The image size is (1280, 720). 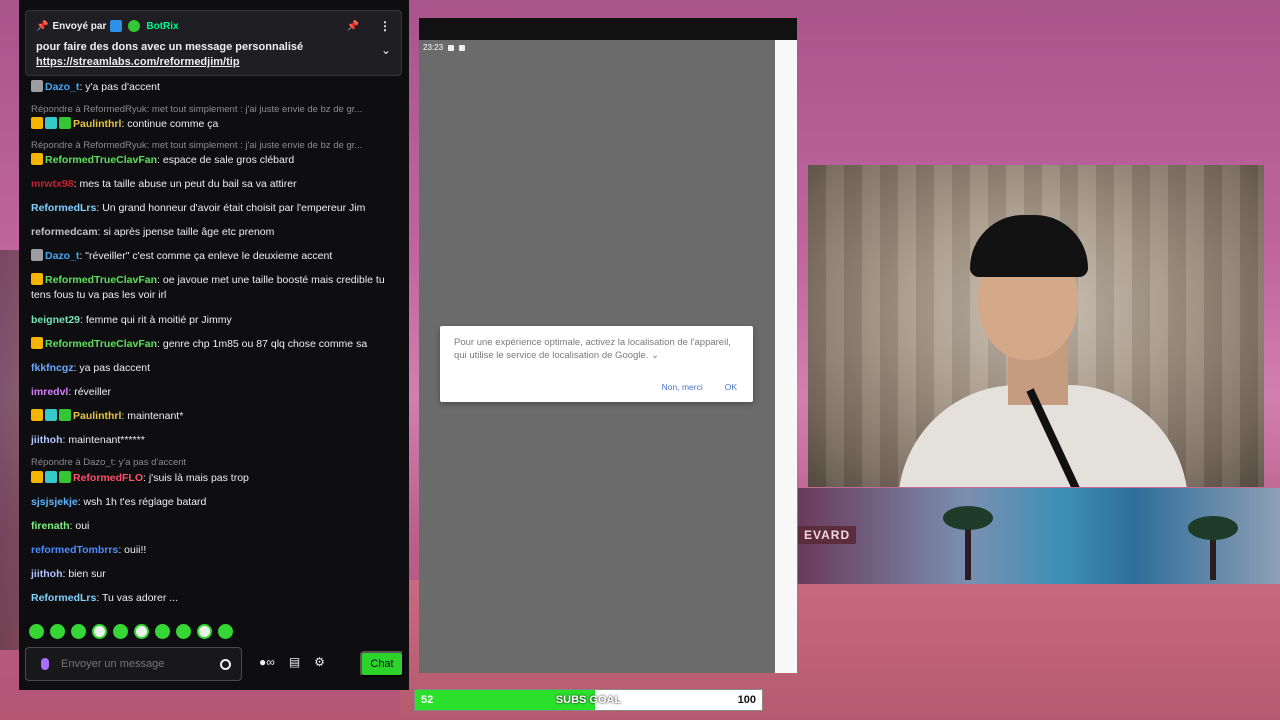 I want to click on notification-icon, so click(x=451, y=47).